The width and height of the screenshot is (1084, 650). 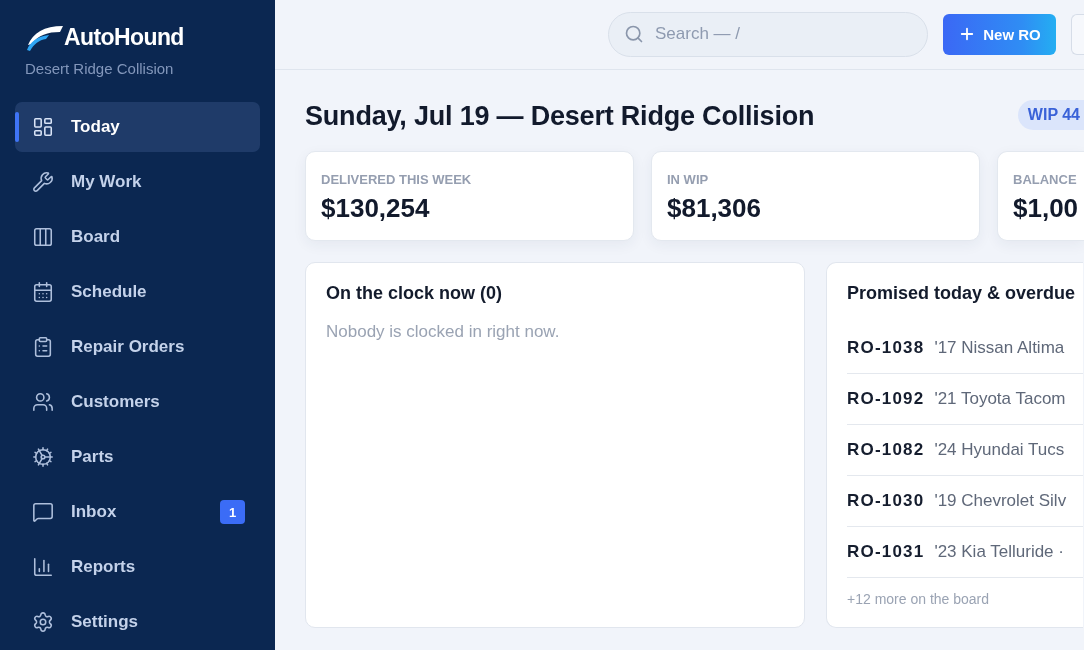 I want to click on repair-order-row: RO-1038 '17 Nissan Altima, so click(x=965, y=348).